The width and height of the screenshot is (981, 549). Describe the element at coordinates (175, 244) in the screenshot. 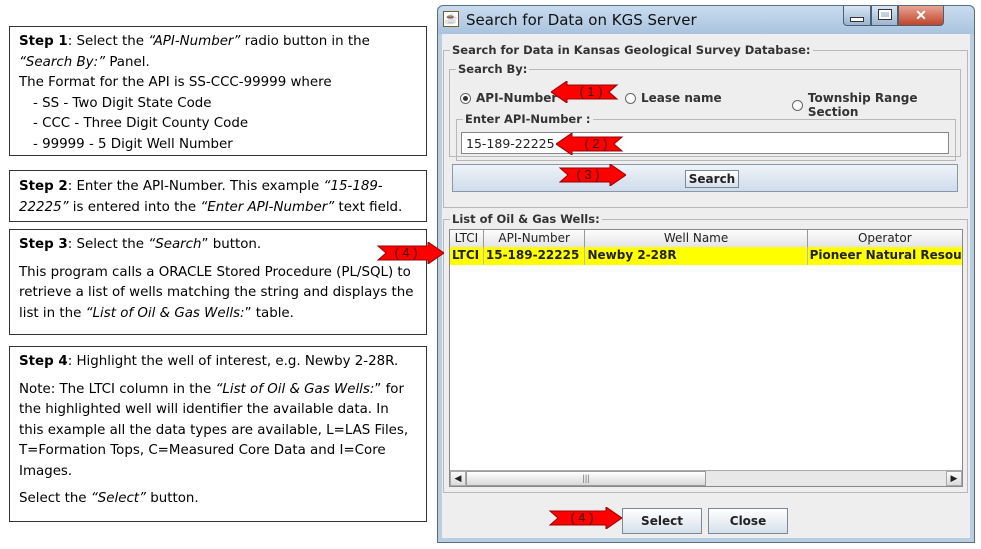

I see `step-3-search-quote: “Search` at that location.